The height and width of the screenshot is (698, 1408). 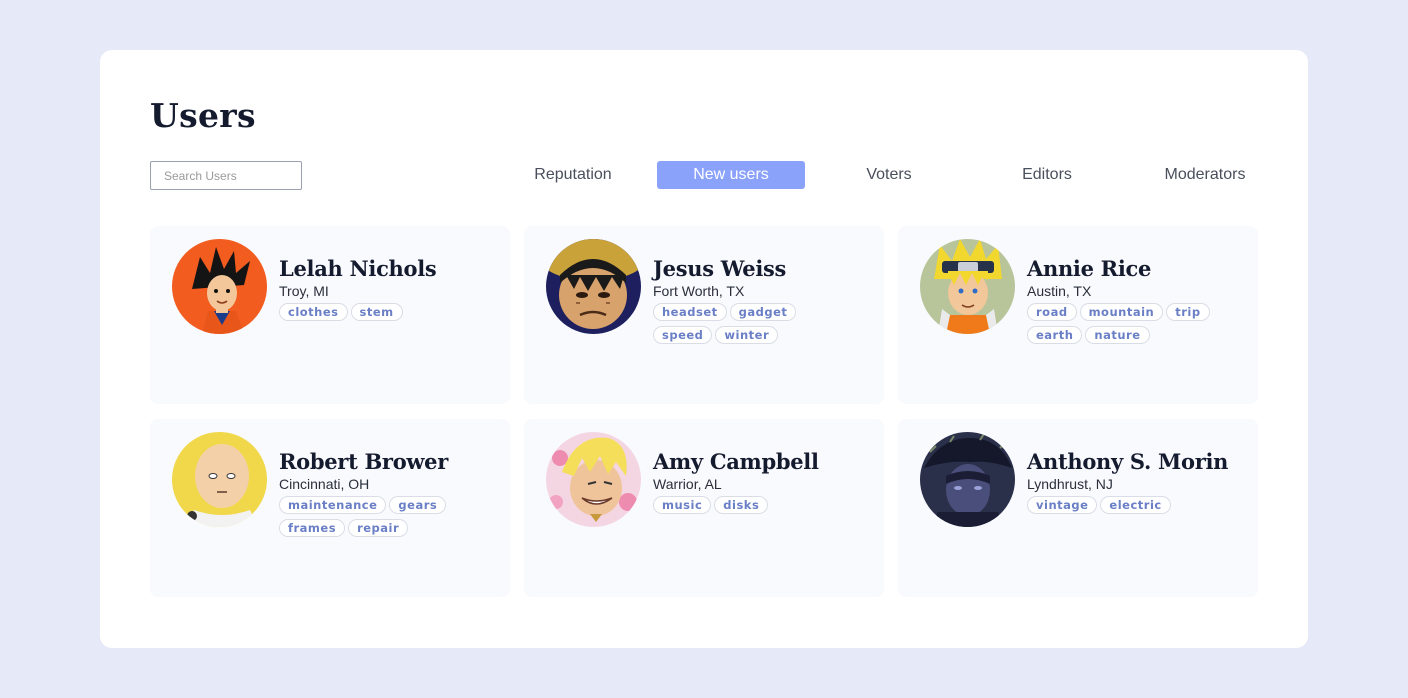 What do you see at coordinates (378, 528) in the screenshot?
I see `tag: repair` at bounding box center [378, 528].